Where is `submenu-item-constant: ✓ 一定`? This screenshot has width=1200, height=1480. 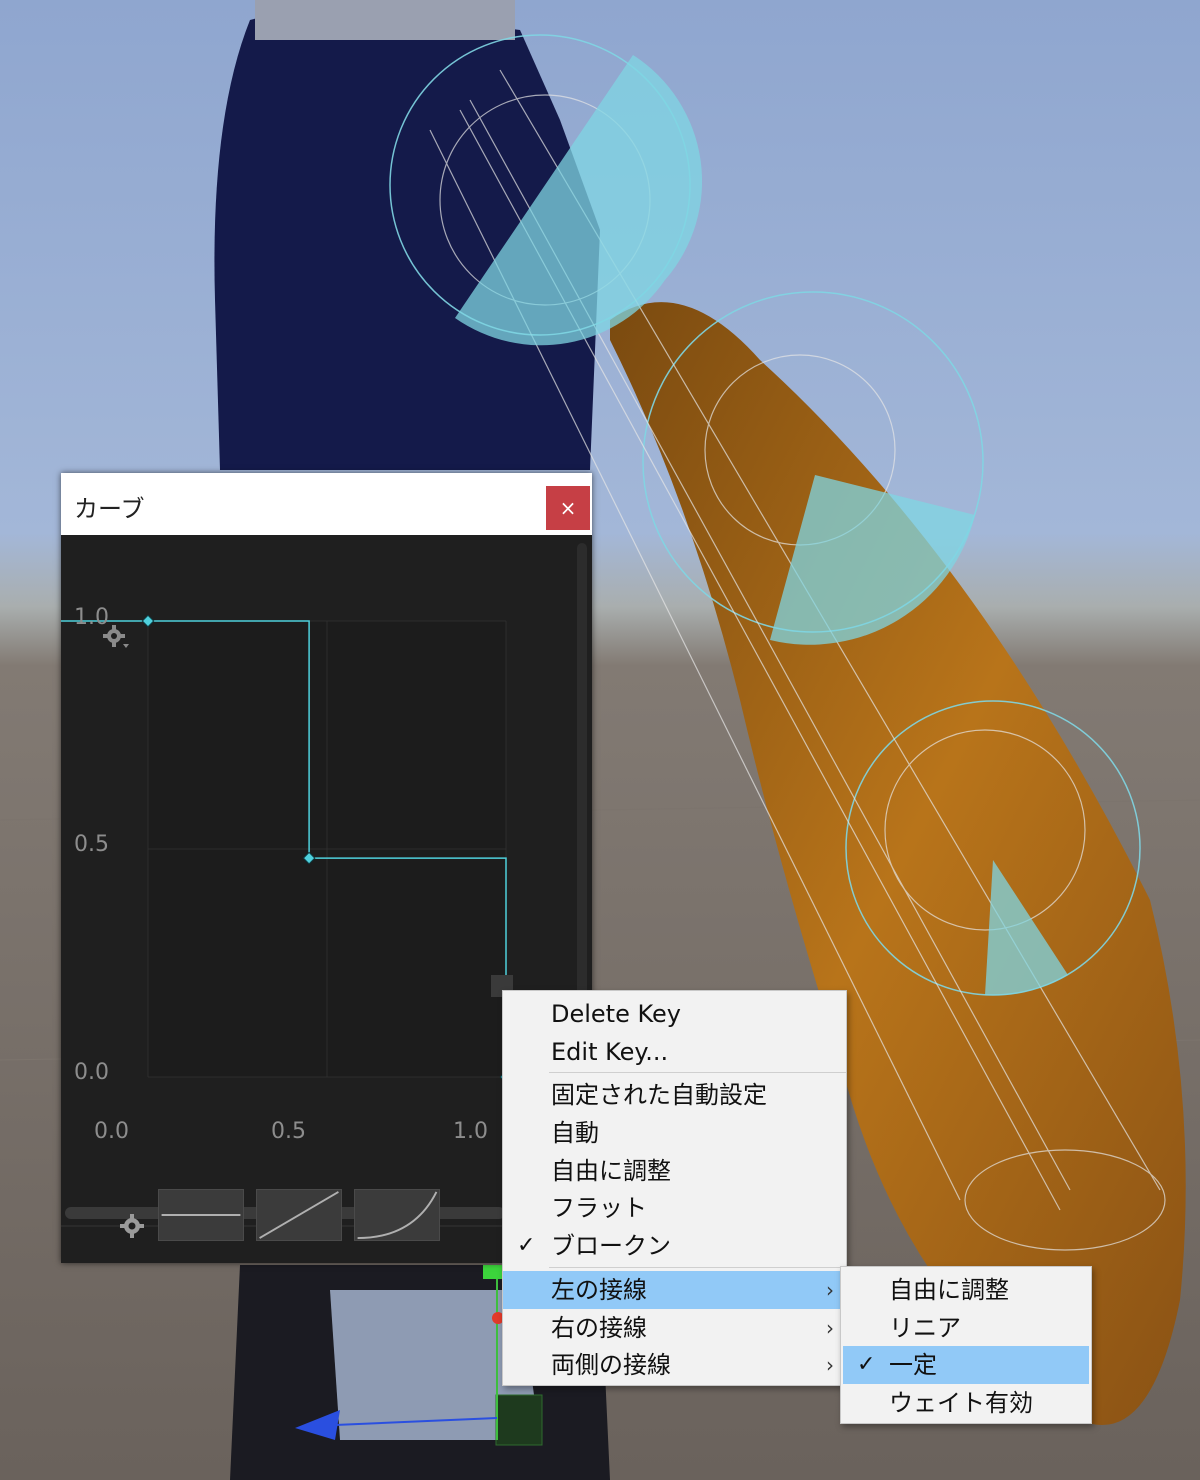 submenu-item-constant: ✓ 一定 is located at coordinates (966, 1365).